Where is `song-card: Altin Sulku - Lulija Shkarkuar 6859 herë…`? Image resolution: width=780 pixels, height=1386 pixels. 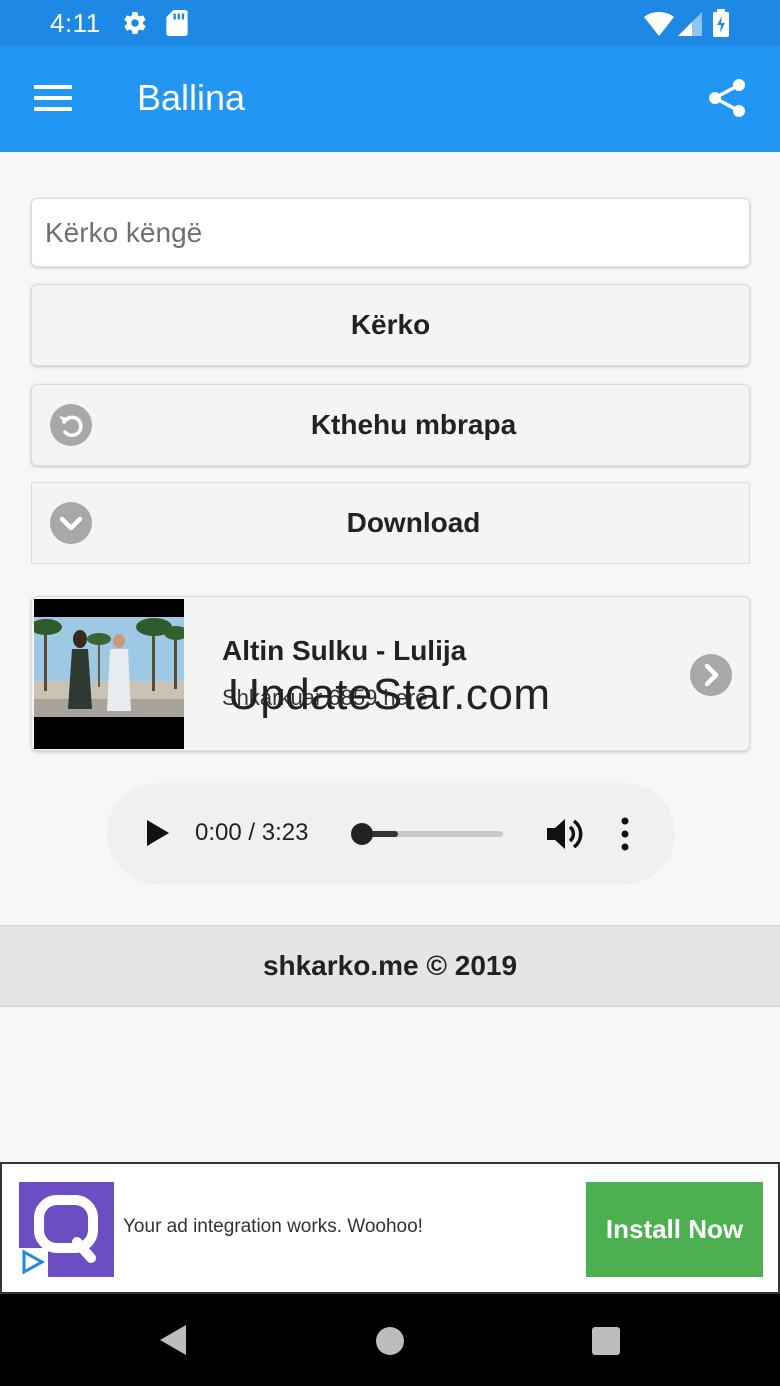 song-card: Altin Sulku - Lulija Shkarkuar 6859 herë… is located at coordinates (390, 673).